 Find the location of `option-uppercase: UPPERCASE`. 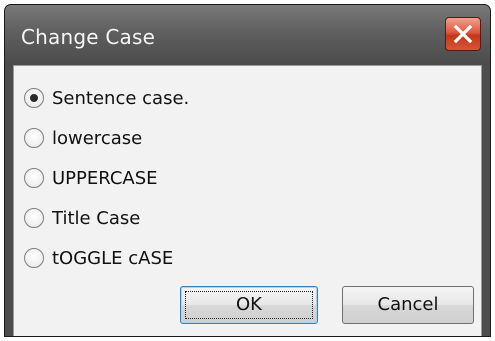

option-uppercase: UPPERCASE is located at coordinates (91, 178).